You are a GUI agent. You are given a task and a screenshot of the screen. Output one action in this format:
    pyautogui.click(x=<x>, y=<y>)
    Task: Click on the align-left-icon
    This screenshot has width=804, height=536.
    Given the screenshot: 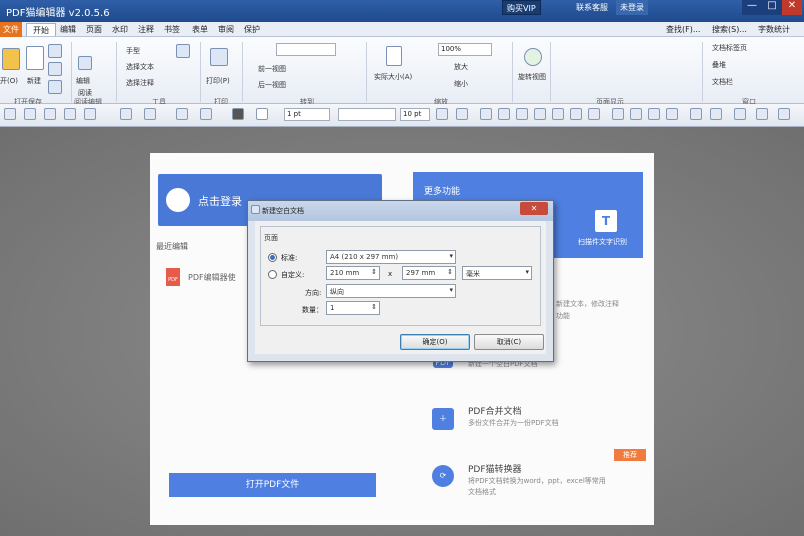 What is the action you would take?
    pyautogui.click(x=618, y=114)
    